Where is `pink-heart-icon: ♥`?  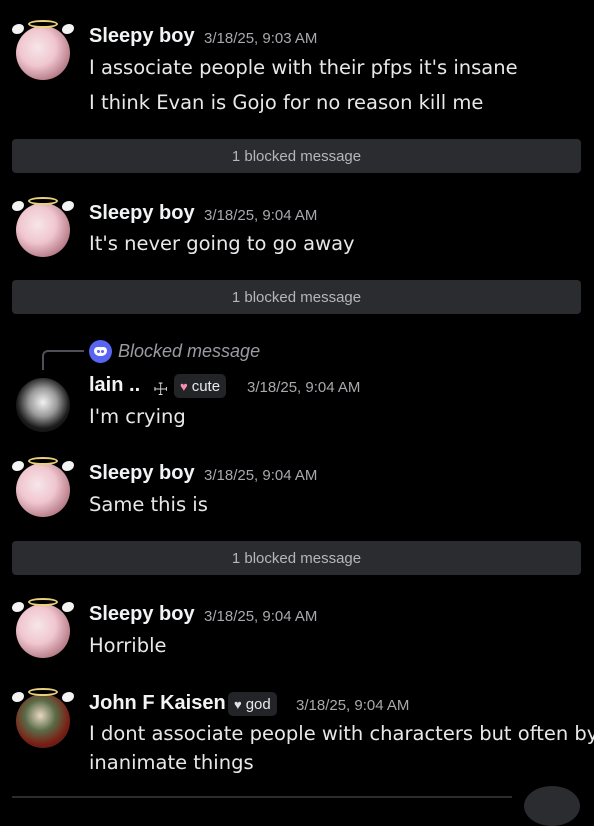
pink-heart-icon: ♥ is located at coordinates (184, 386).